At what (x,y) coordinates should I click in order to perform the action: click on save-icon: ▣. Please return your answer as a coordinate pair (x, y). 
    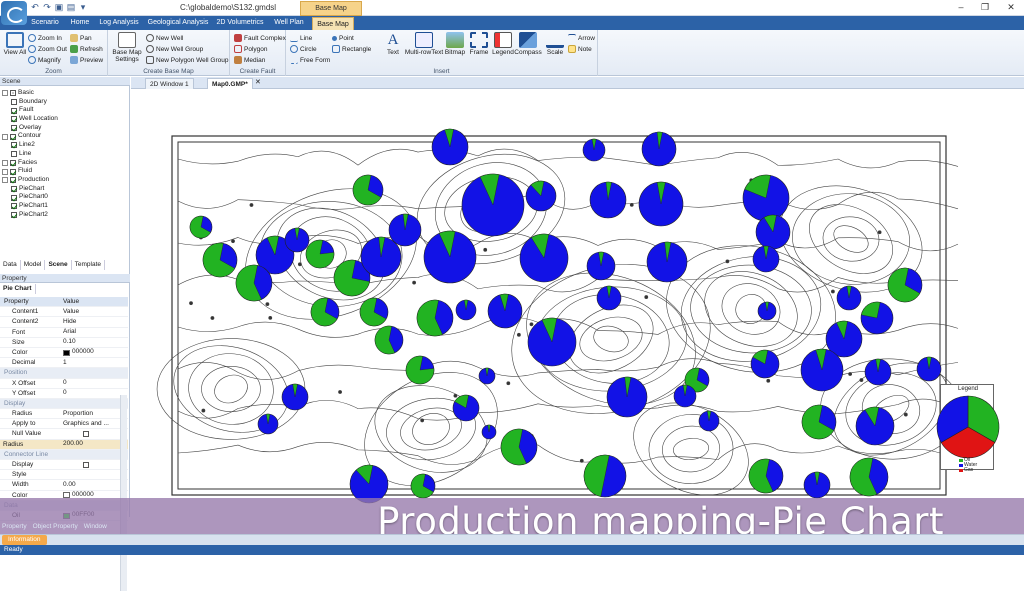
    Looking at the image, I should click on (59, 7).